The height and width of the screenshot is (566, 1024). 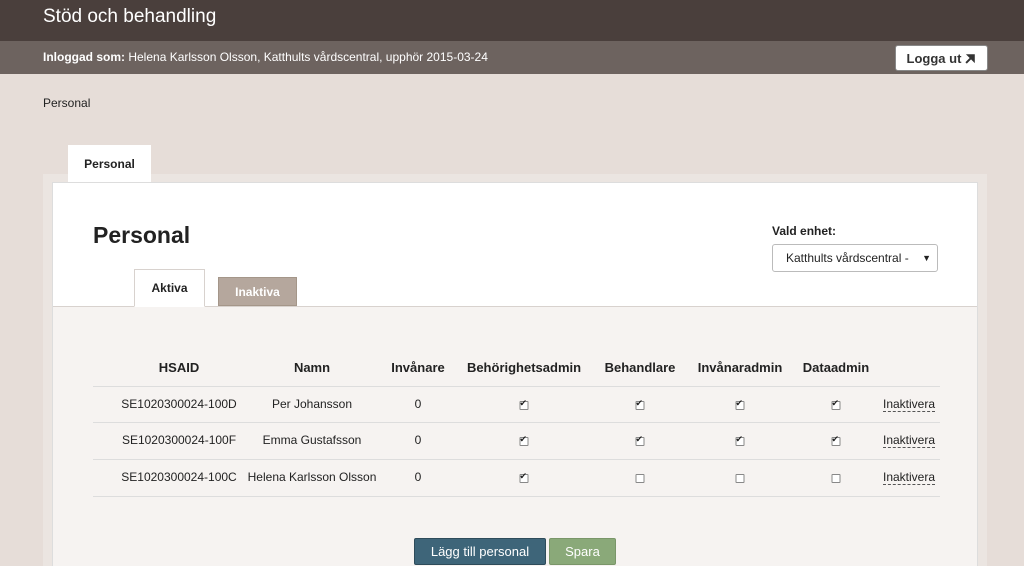 What do you see at coordinates (836, 367) in the screenshot?
I see `header-dataadmin: Dataadmin` at bounding box center [836, 367].